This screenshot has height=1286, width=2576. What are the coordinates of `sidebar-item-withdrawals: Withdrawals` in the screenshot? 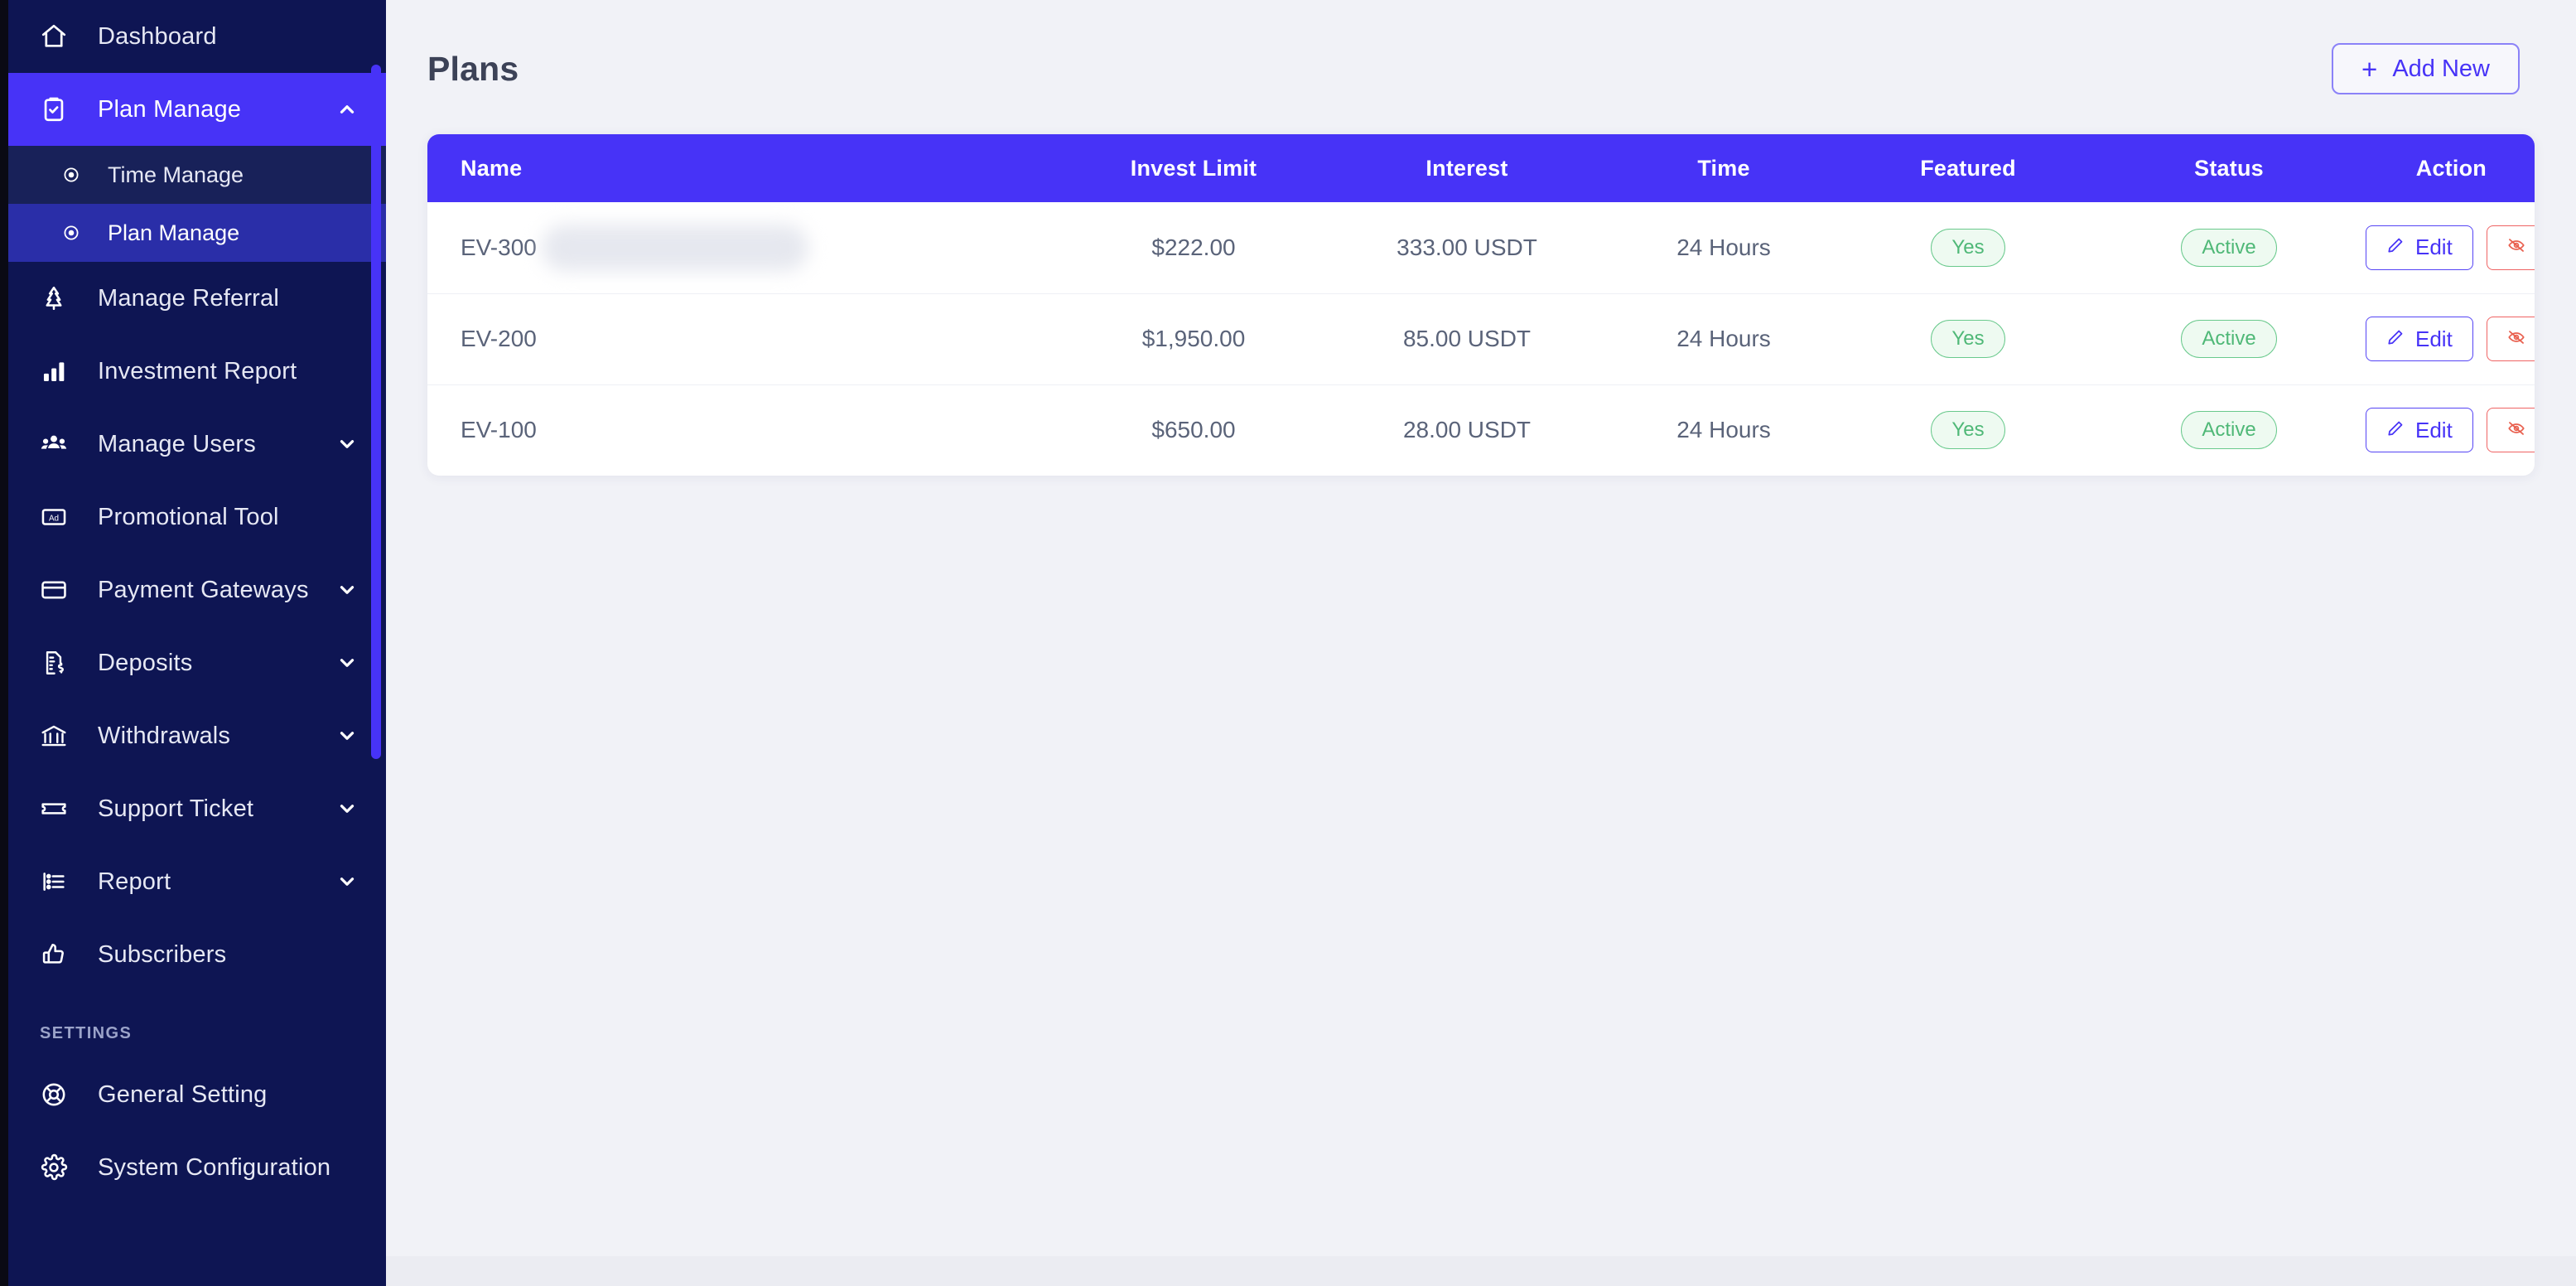 It's located at (193, 735).